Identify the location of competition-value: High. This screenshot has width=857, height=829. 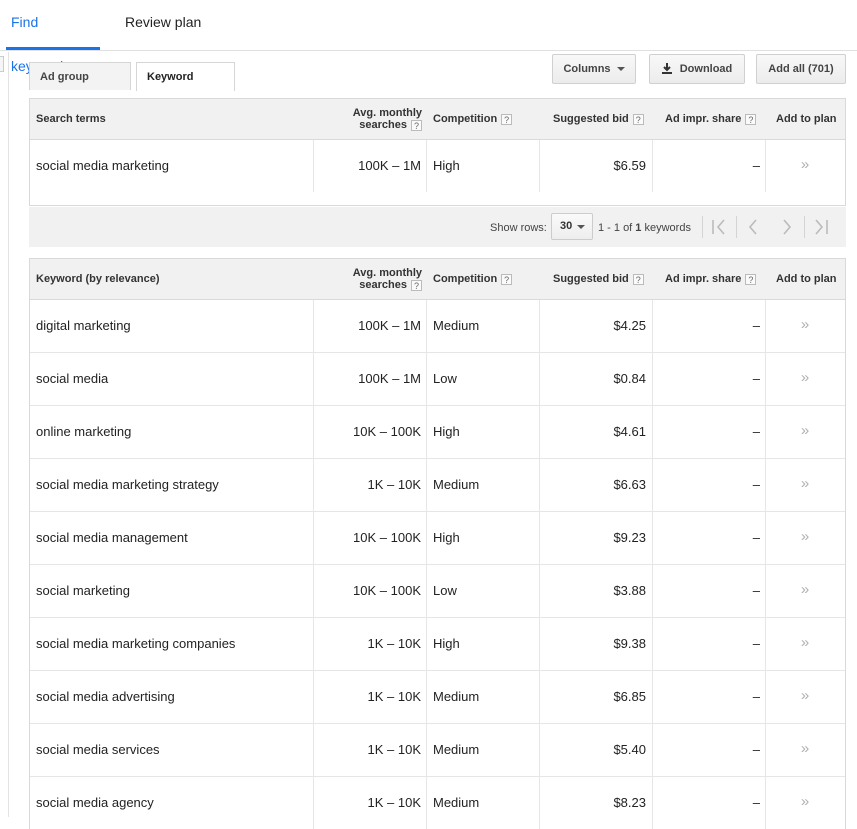
(446, 431).